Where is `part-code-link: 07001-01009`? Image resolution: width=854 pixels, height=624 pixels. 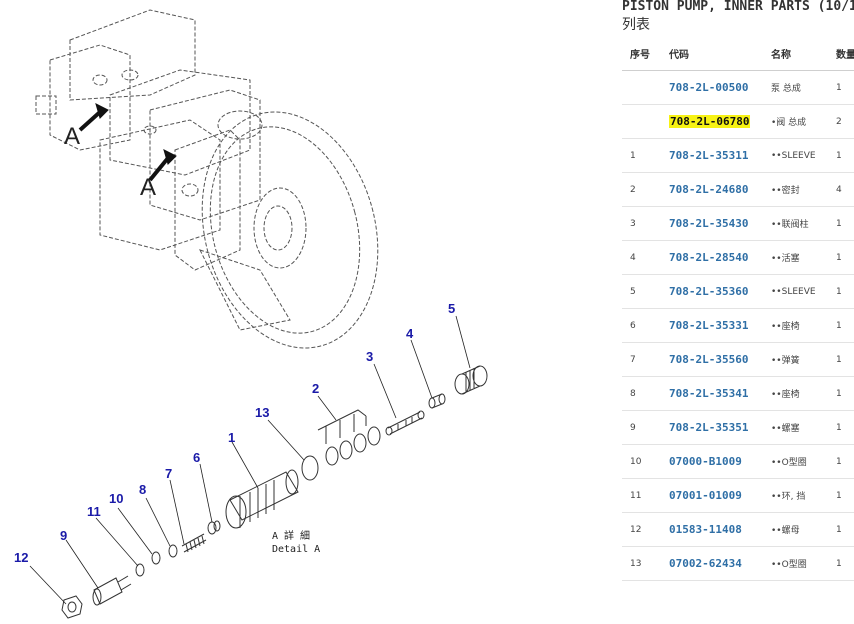
part-code-link: 07001-01009 is located at coordinates (705, 495).